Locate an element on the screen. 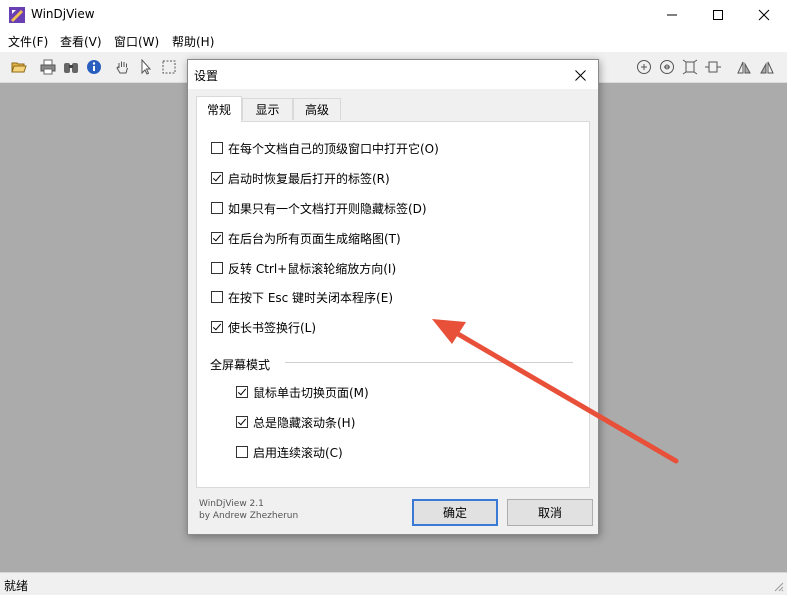  option-generate-thumbnails: 在后台为所有页面生成缩略图(T) is located at coordinates (306, 238).